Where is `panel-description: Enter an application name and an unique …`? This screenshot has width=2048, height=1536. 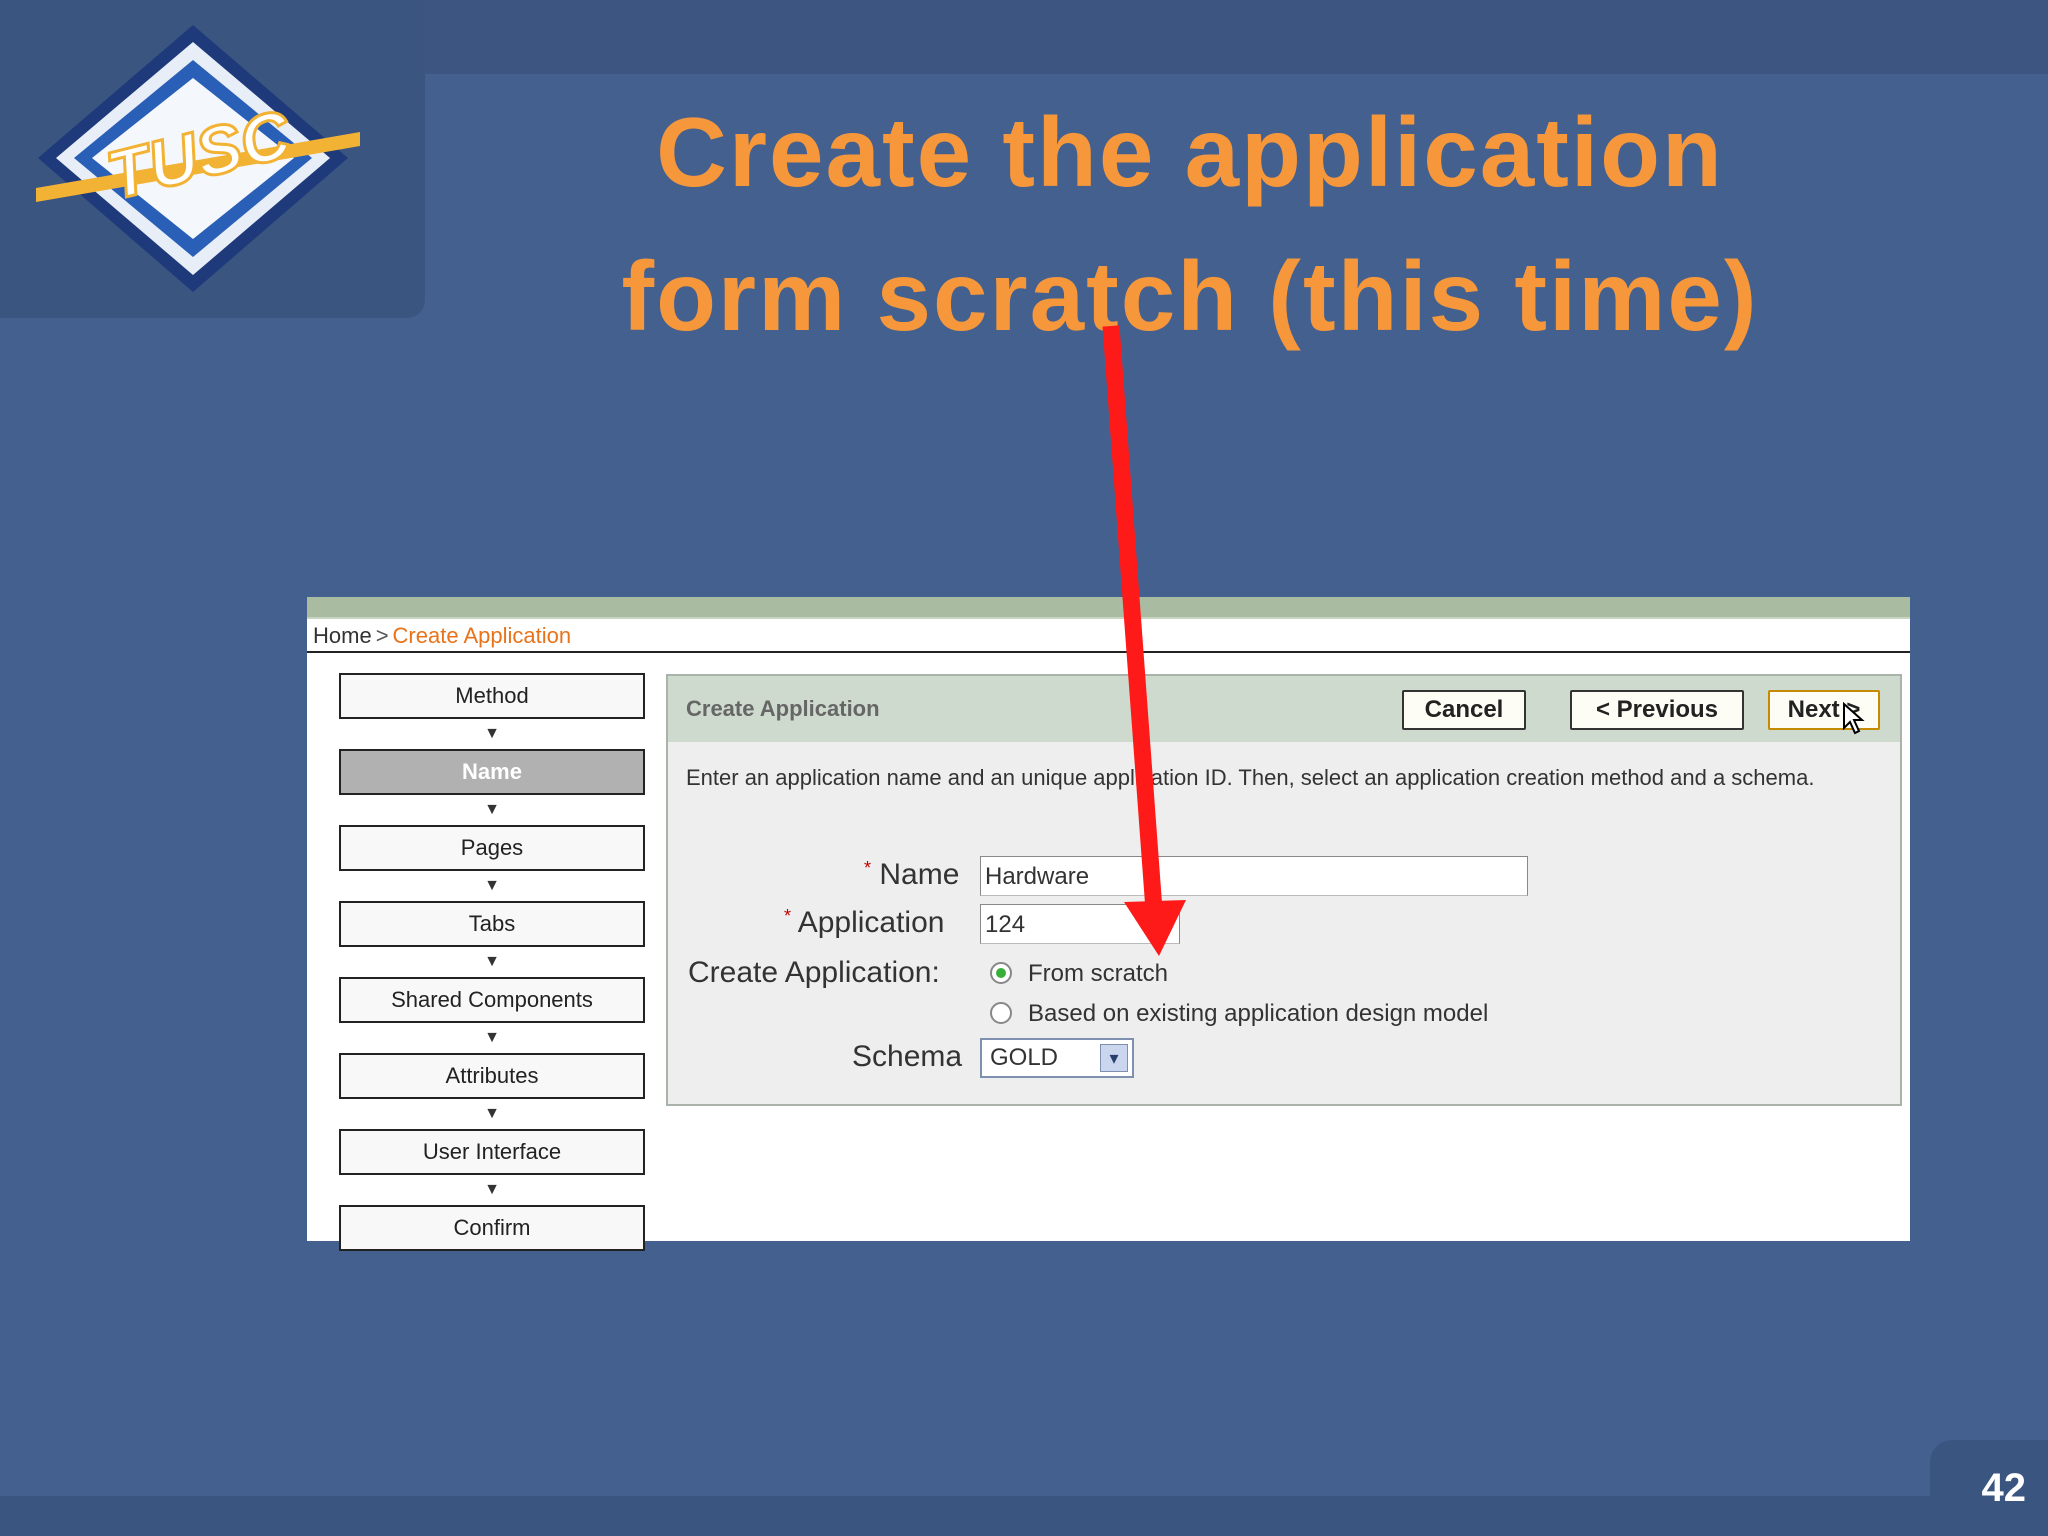
panel-description: Enter an application name and an unique … is located at coordinates (1250, 777).